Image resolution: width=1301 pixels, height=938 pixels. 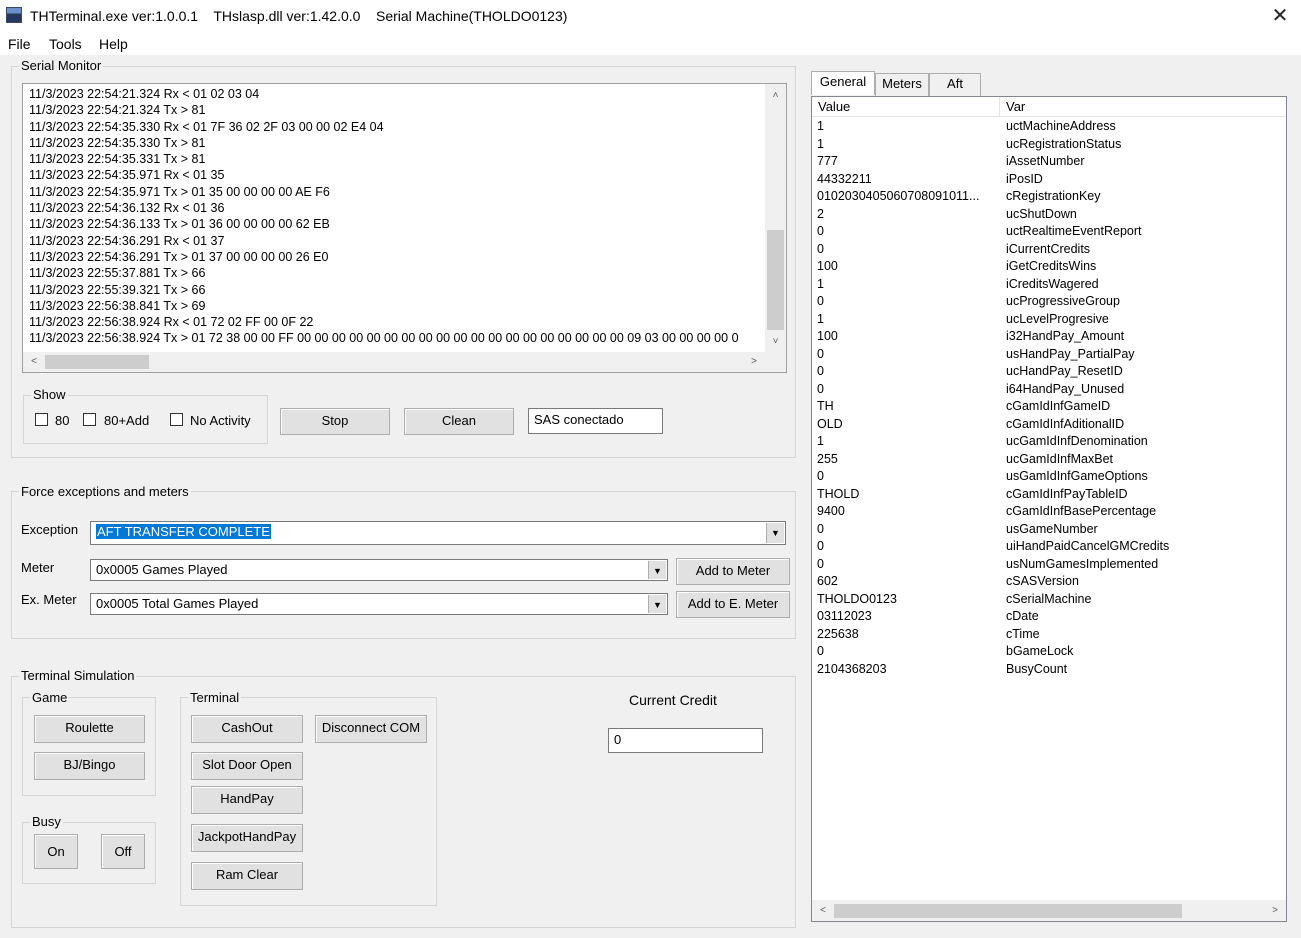 I want to click on scroll-down-icon: ˅, so click(x=775, y=342).